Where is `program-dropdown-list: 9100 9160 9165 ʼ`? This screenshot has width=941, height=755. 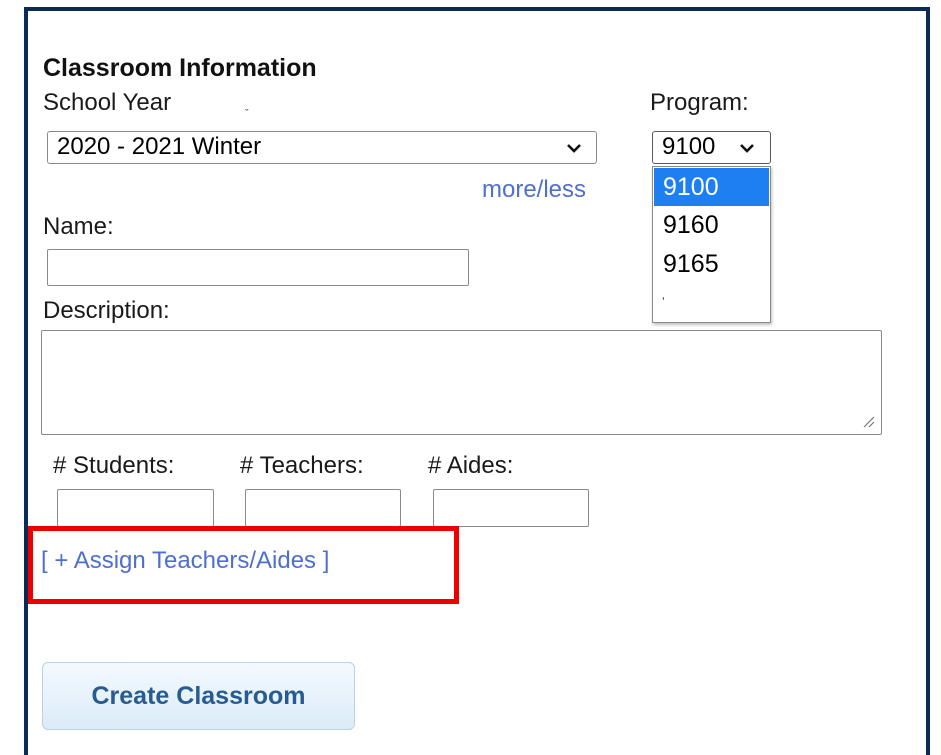
program-dropdown-list: 9100 9160 9165 ʼ is located at coordinates (711, 244).